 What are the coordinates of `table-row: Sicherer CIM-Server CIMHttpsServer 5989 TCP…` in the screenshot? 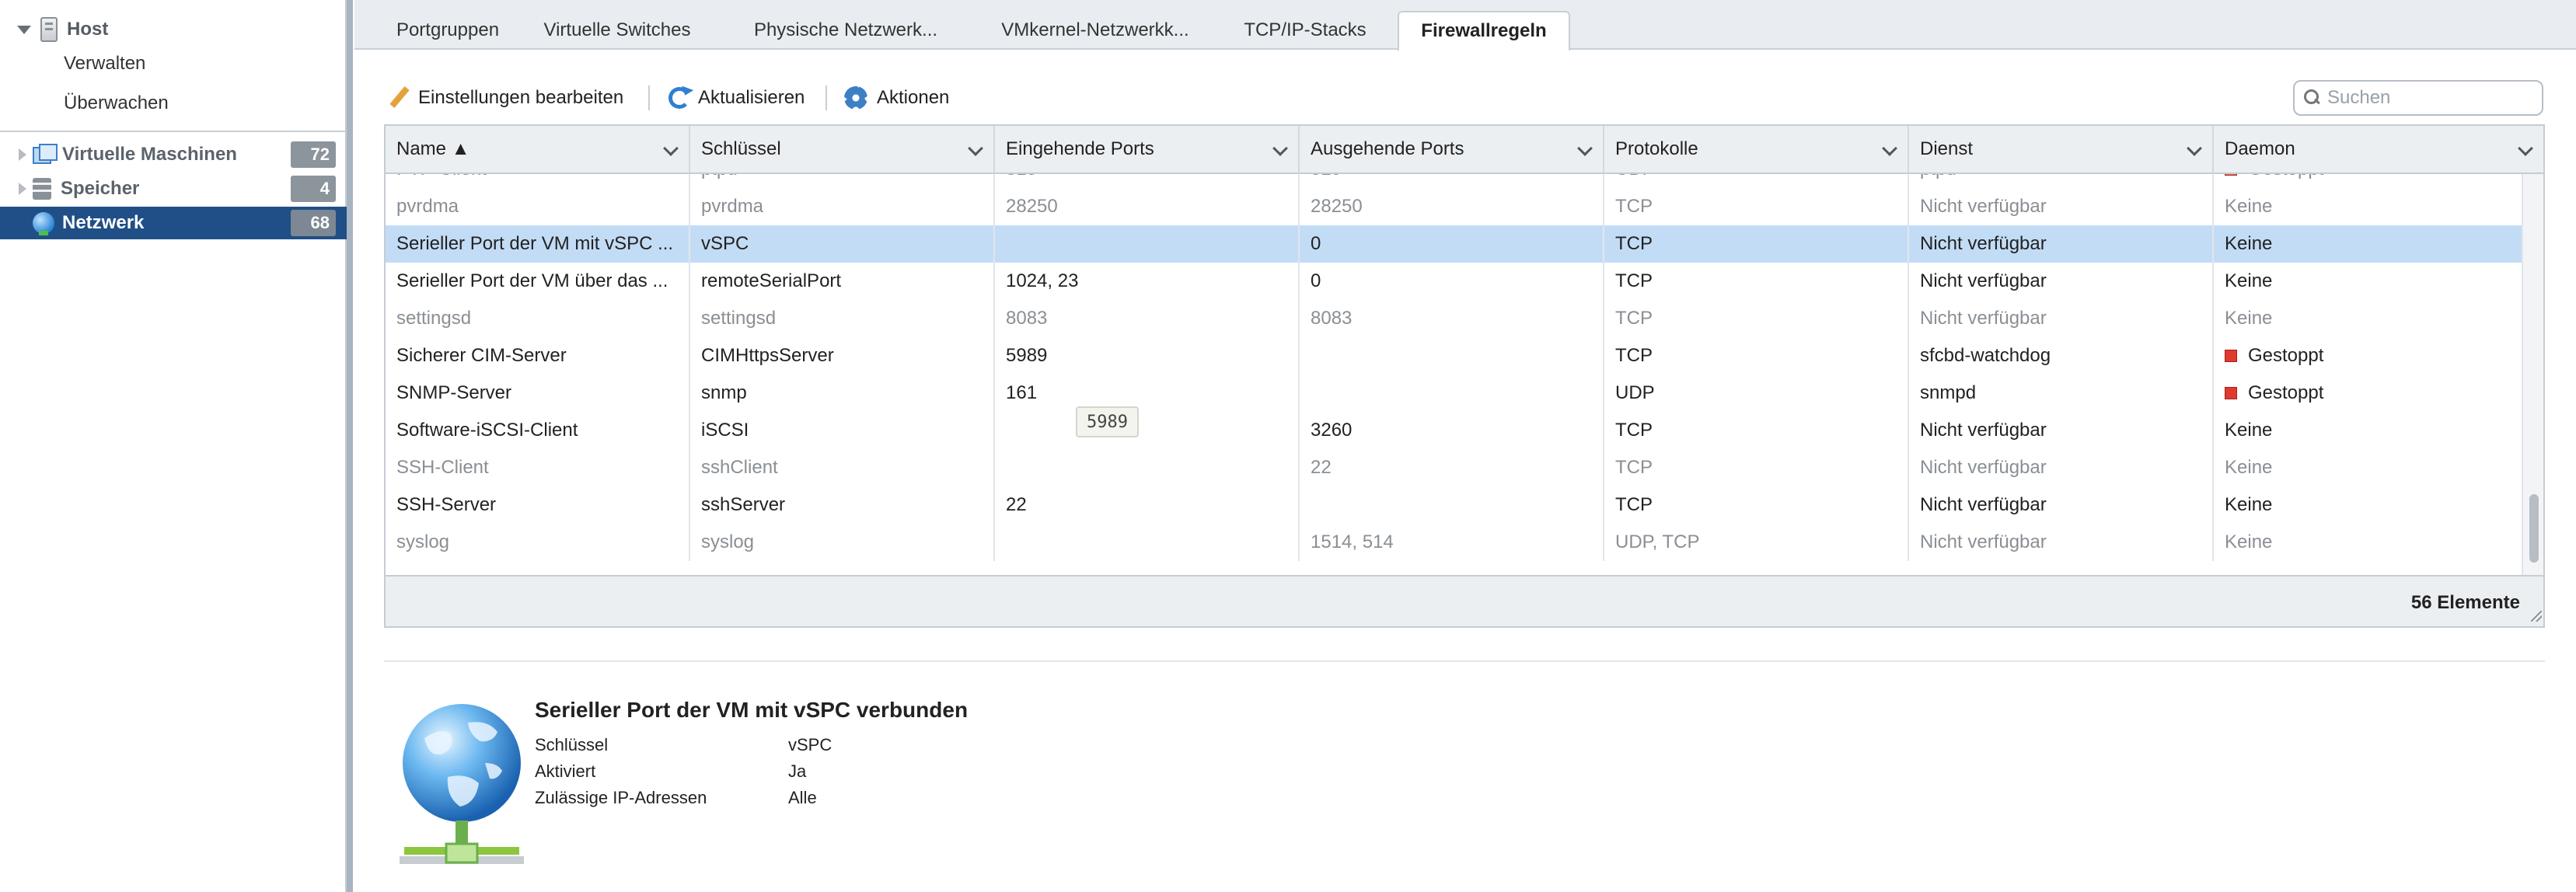 It's located at (1456, 356).